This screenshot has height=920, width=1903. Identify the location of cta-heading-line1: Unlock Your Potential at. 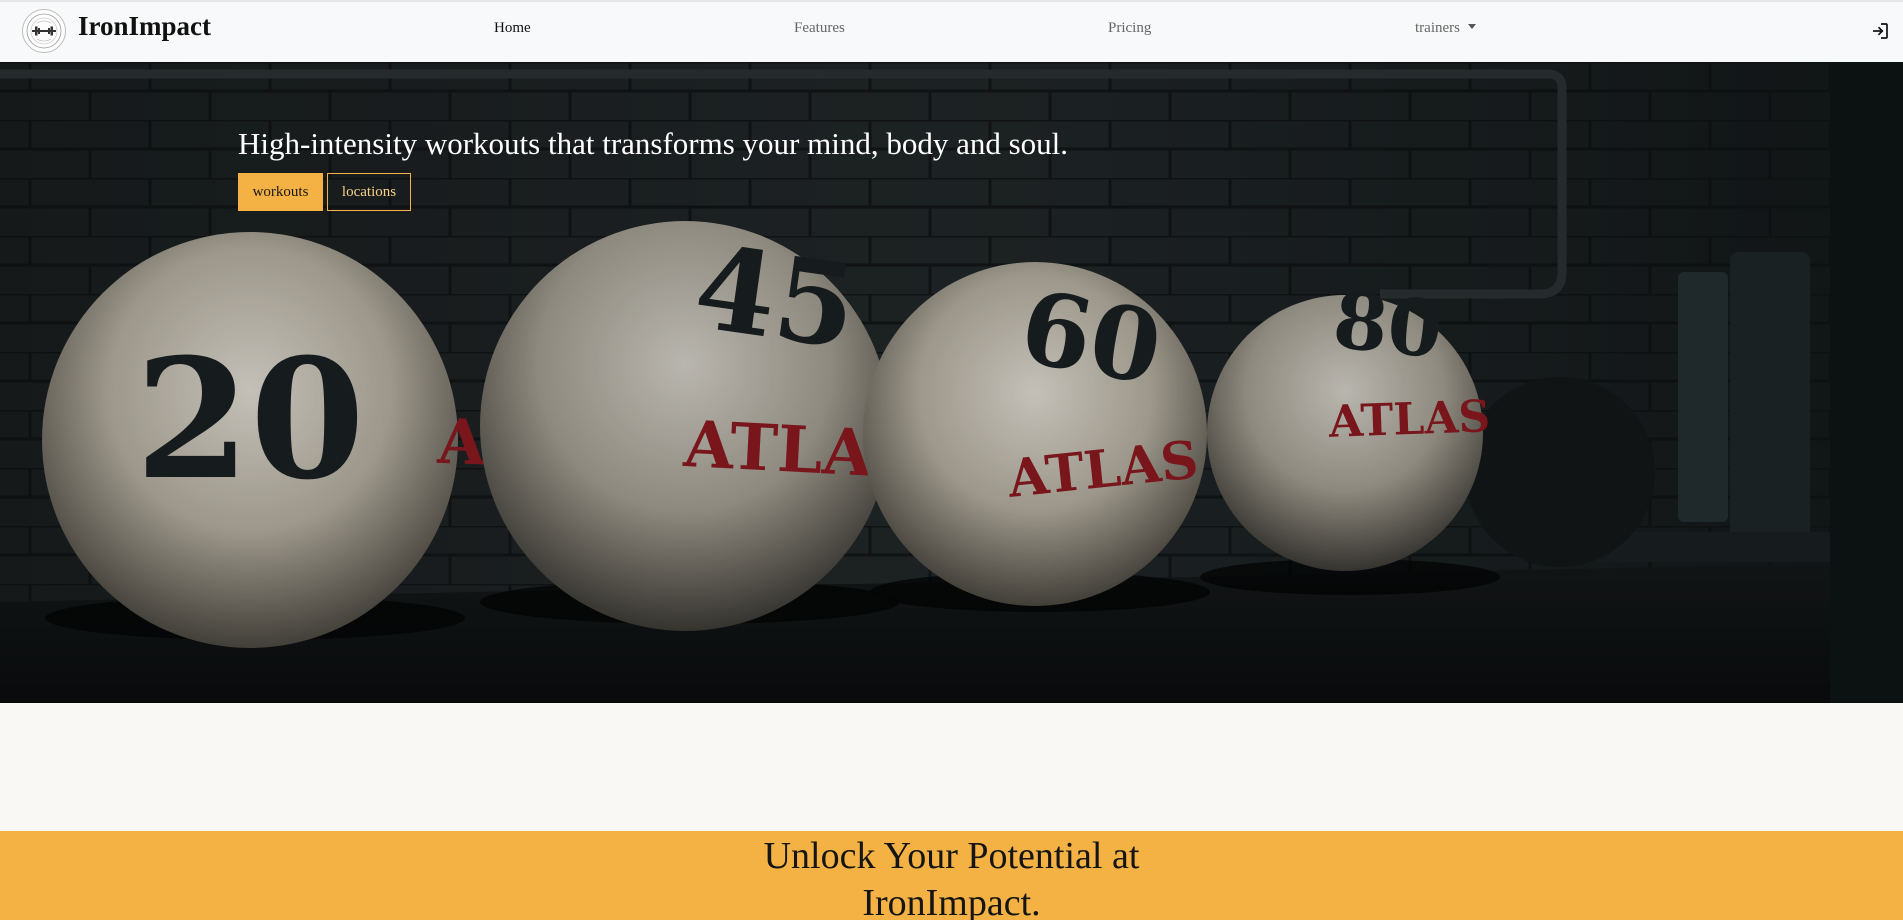
(951, 856).